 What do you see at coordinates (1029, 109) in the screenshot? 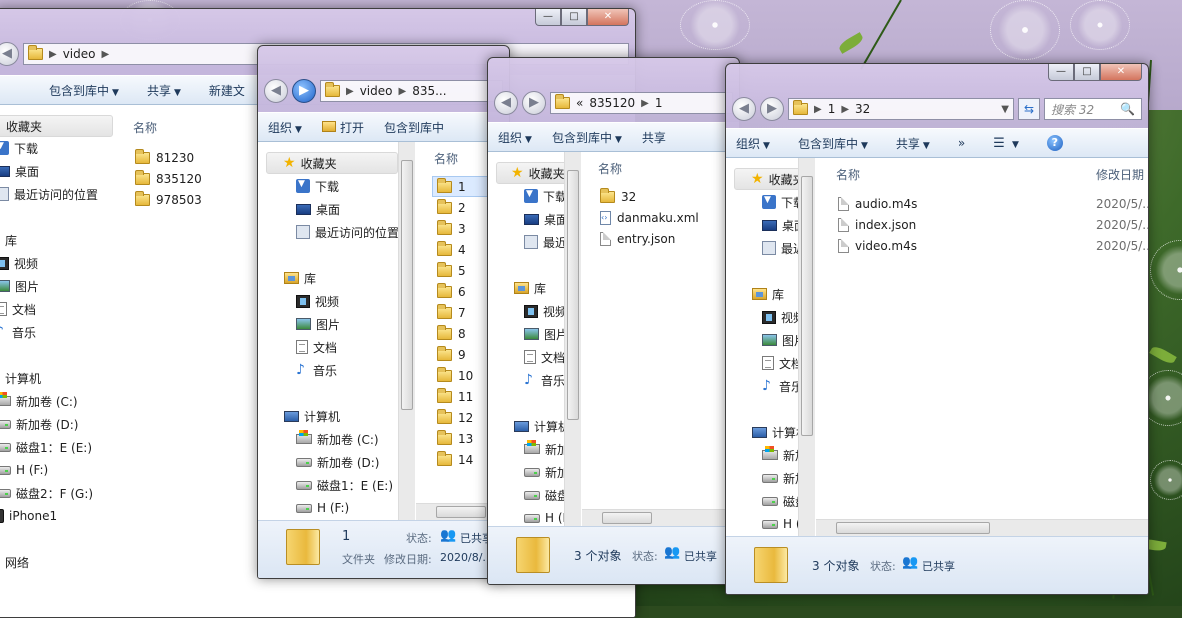
I see `refresh-button: ⇆` at bounding box center [1029, 109].